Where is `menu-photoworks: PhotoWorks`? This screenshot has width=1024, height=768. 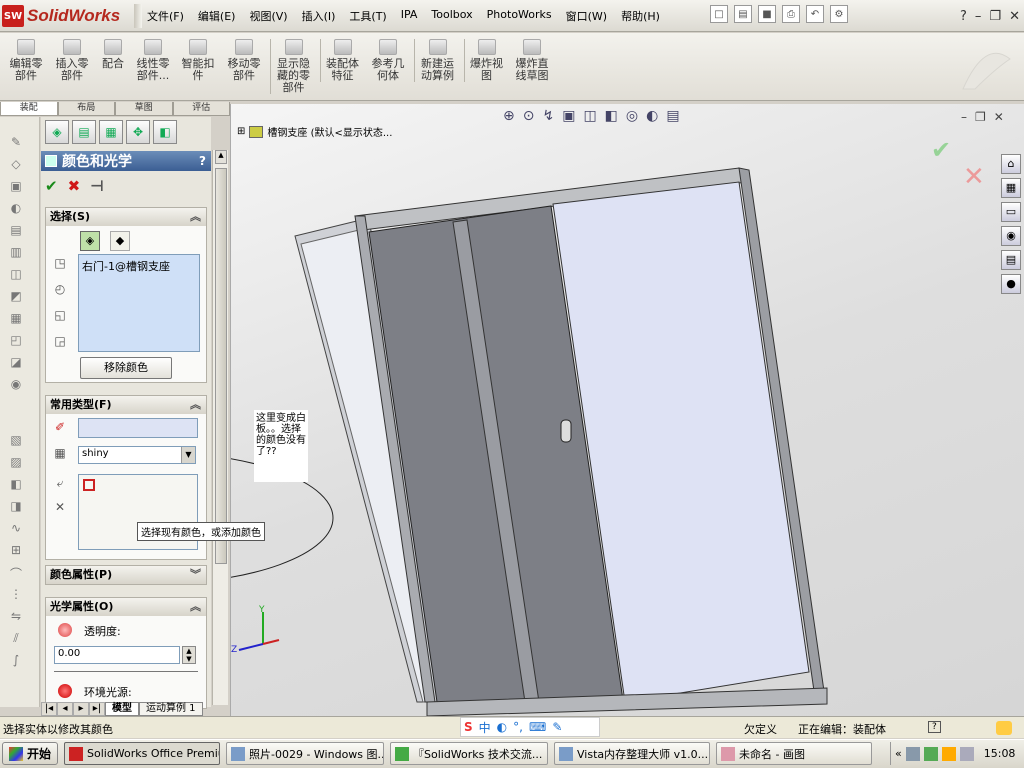
menu-photoworks: PhotoWorks is located at coordinates (519, 16).